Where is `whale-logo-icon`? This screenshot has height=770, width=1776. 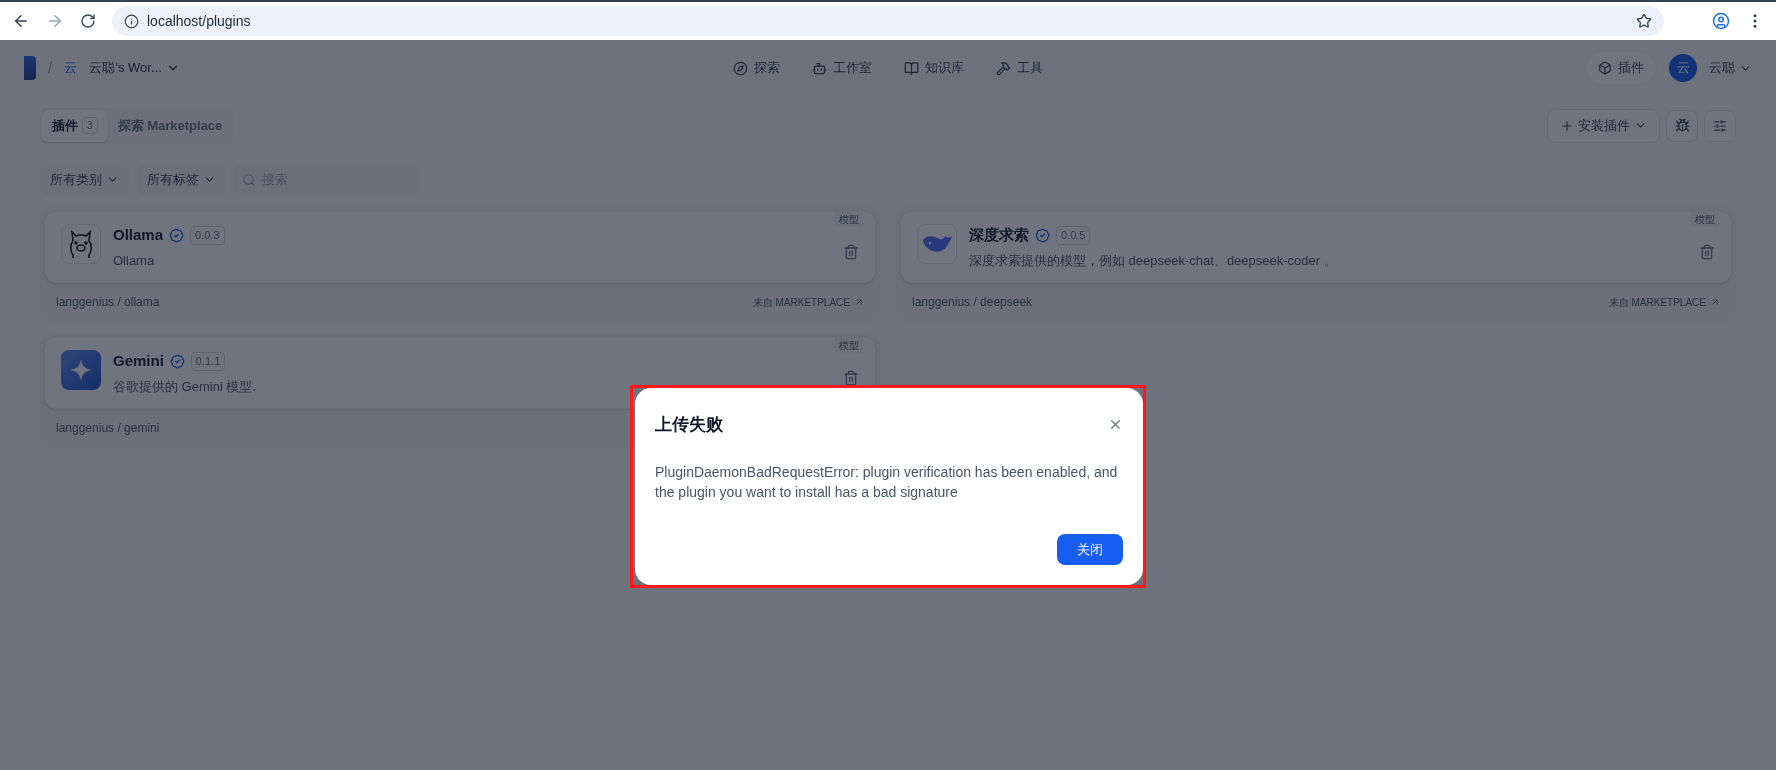 whale-logo-icon is located at coordinates (937, 244).